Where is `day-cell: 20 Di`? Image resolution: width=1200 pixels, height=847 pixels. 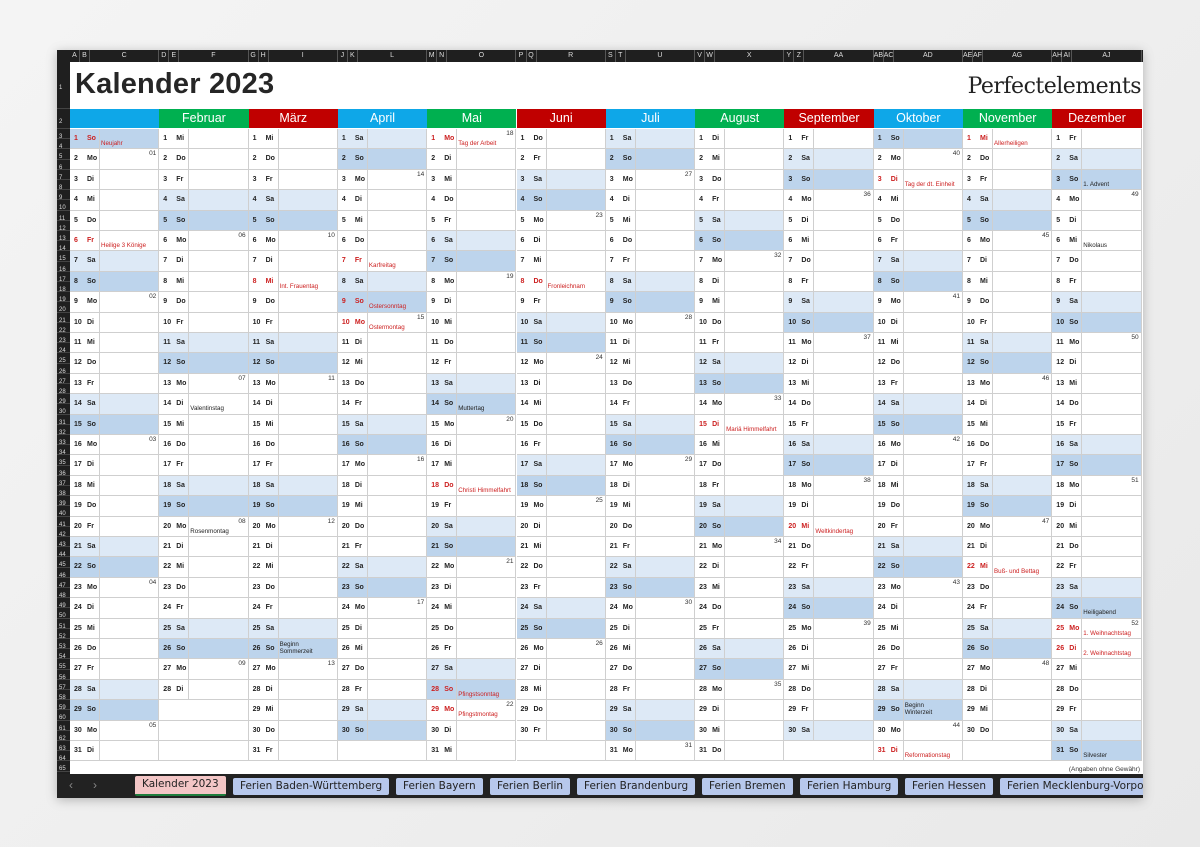 day-cell: 20 Di is located at coordinates (561, 526).